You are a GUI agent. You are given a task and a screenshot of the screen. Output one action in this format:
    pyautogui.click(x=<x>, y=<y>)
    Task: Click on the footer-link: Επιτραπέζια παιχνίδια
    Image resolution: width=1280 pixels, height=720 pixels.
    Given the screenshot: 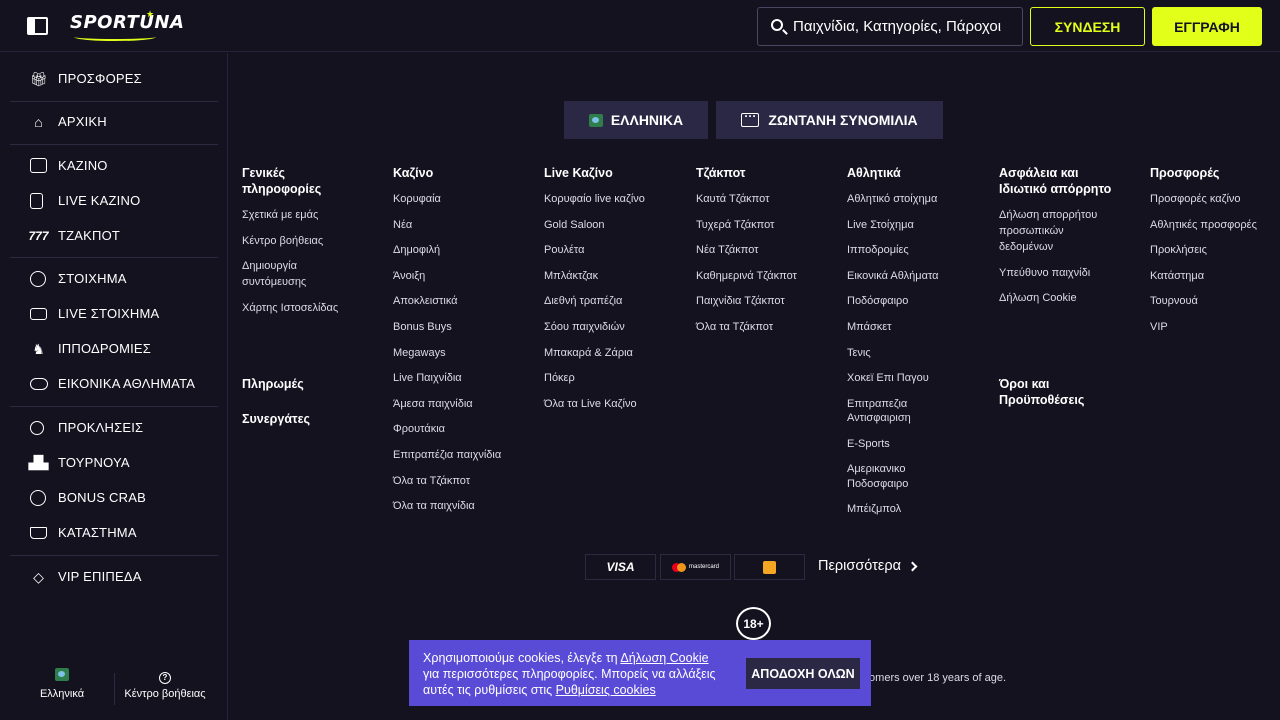 What is the action you would take?
    pyautogui.click(x=447, y=455)
    